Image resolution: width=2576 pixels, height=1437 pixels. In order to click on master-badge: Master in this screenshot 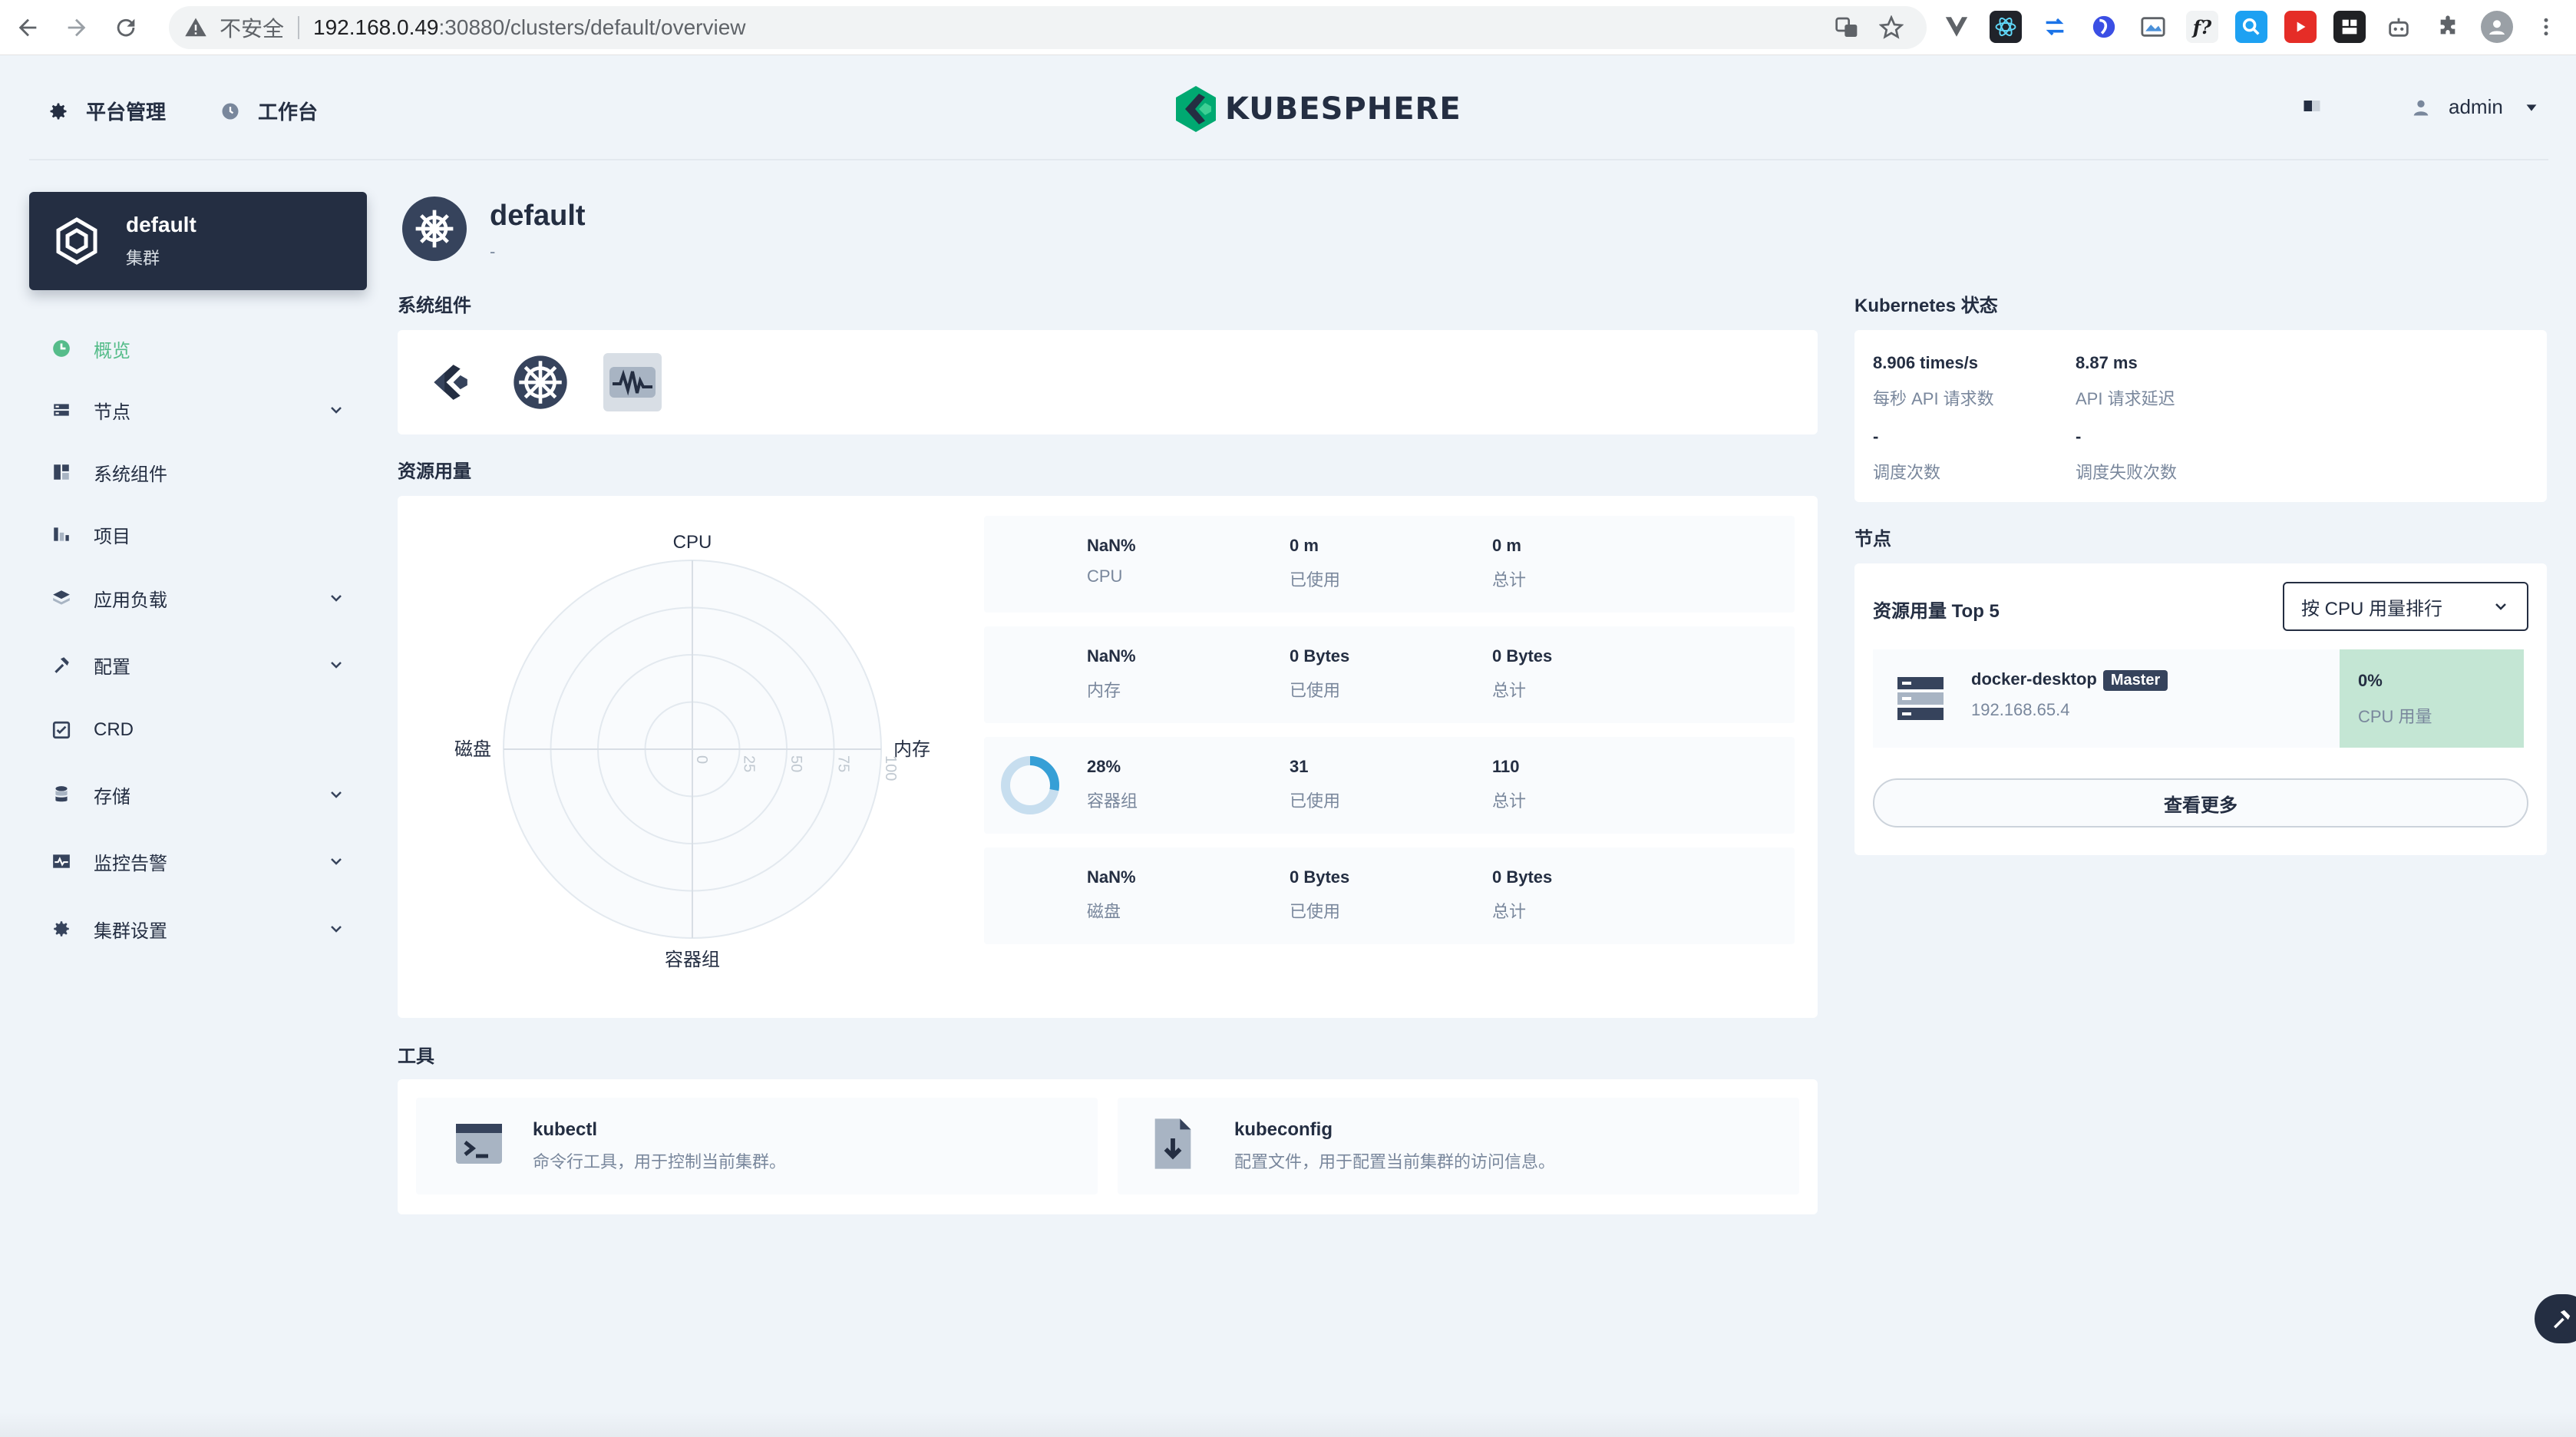, I will do `click(2135, 680)`.